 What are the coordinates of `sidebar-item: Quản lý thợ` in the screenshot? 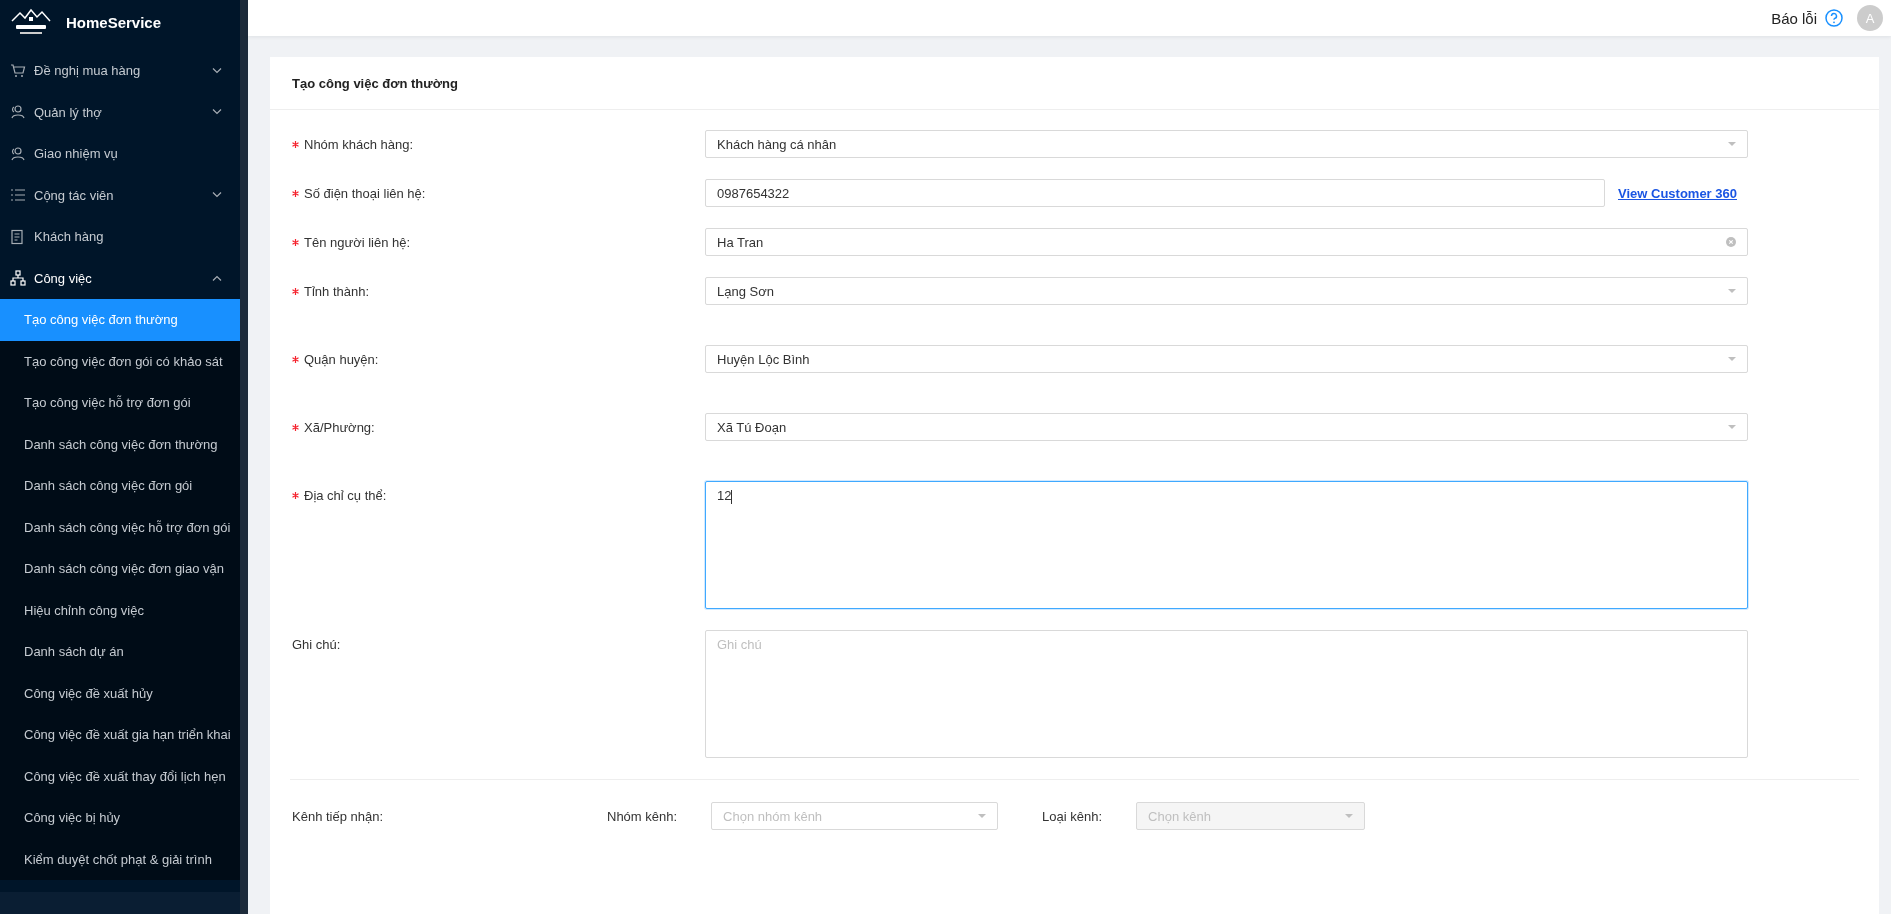 It's located at (120, 112).